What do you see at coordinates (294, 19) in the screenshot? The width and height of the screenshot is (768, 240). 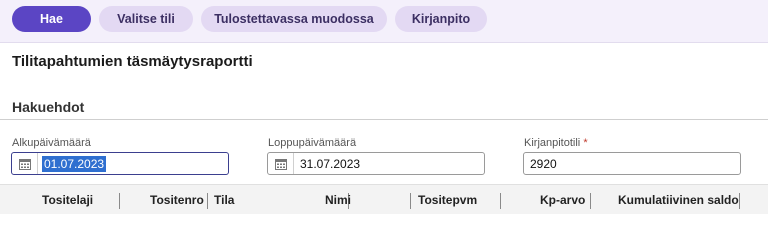 I see `tulostettavassa-muodossa-button: Tulostettavassa muodossa` at bounding box center [294, 19].